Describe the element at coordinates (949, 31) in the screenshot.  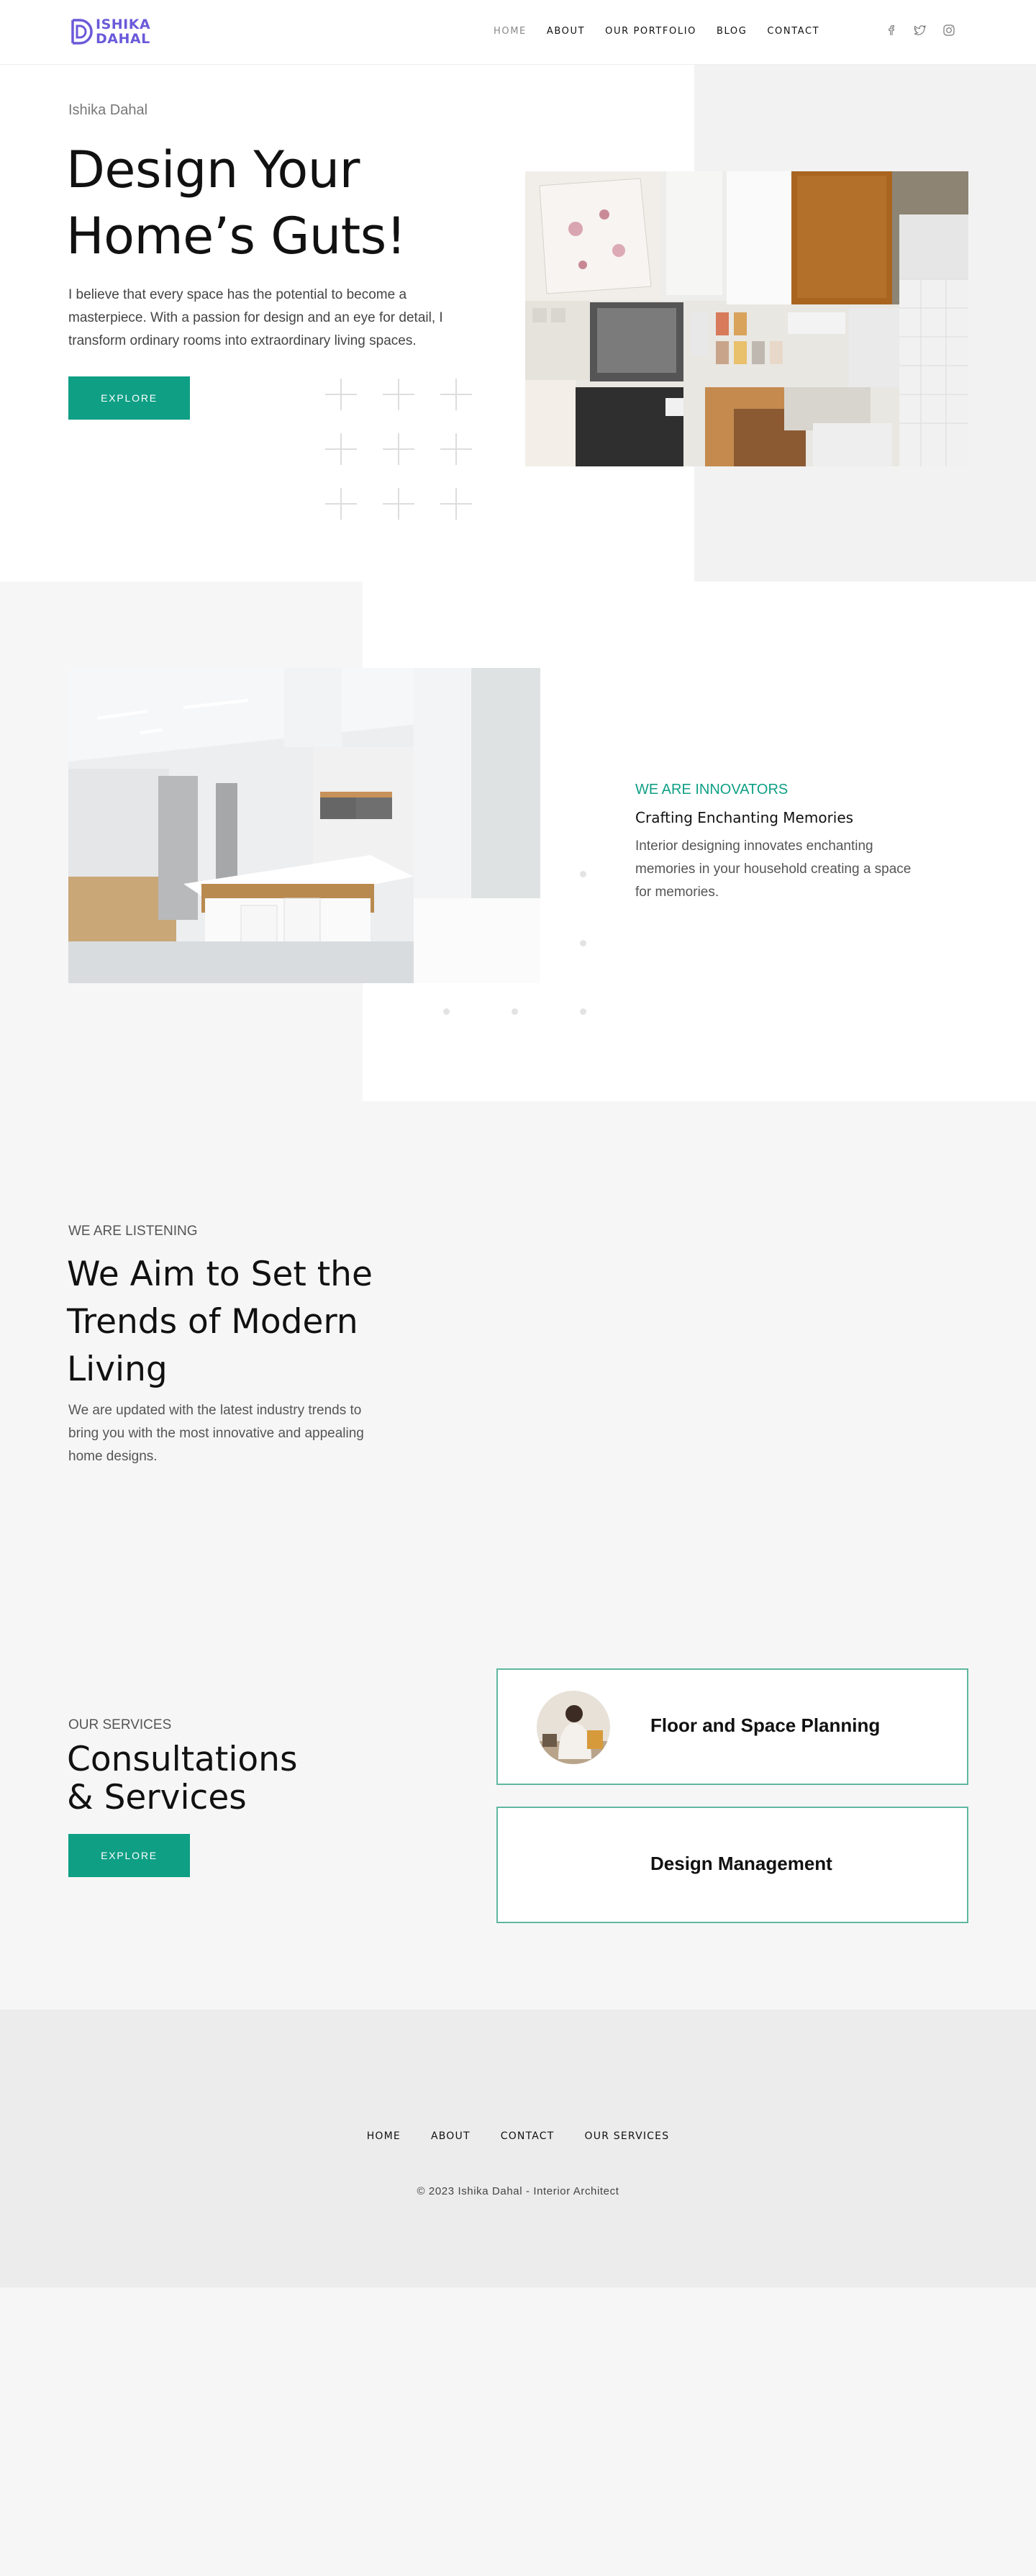
I see `instagram-icon` at that location.